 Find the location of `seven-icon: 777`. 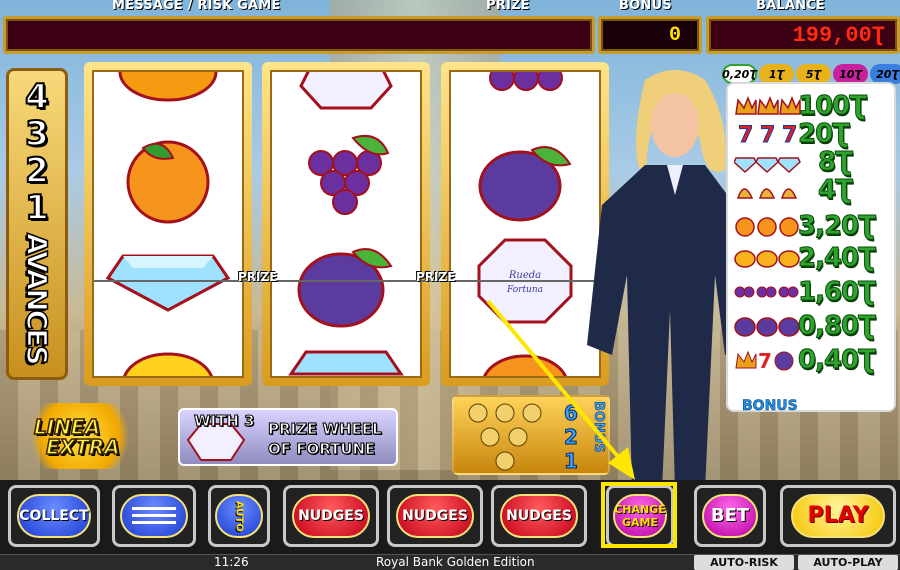

seven-icon: 777 is located at coordinates (769, 134).